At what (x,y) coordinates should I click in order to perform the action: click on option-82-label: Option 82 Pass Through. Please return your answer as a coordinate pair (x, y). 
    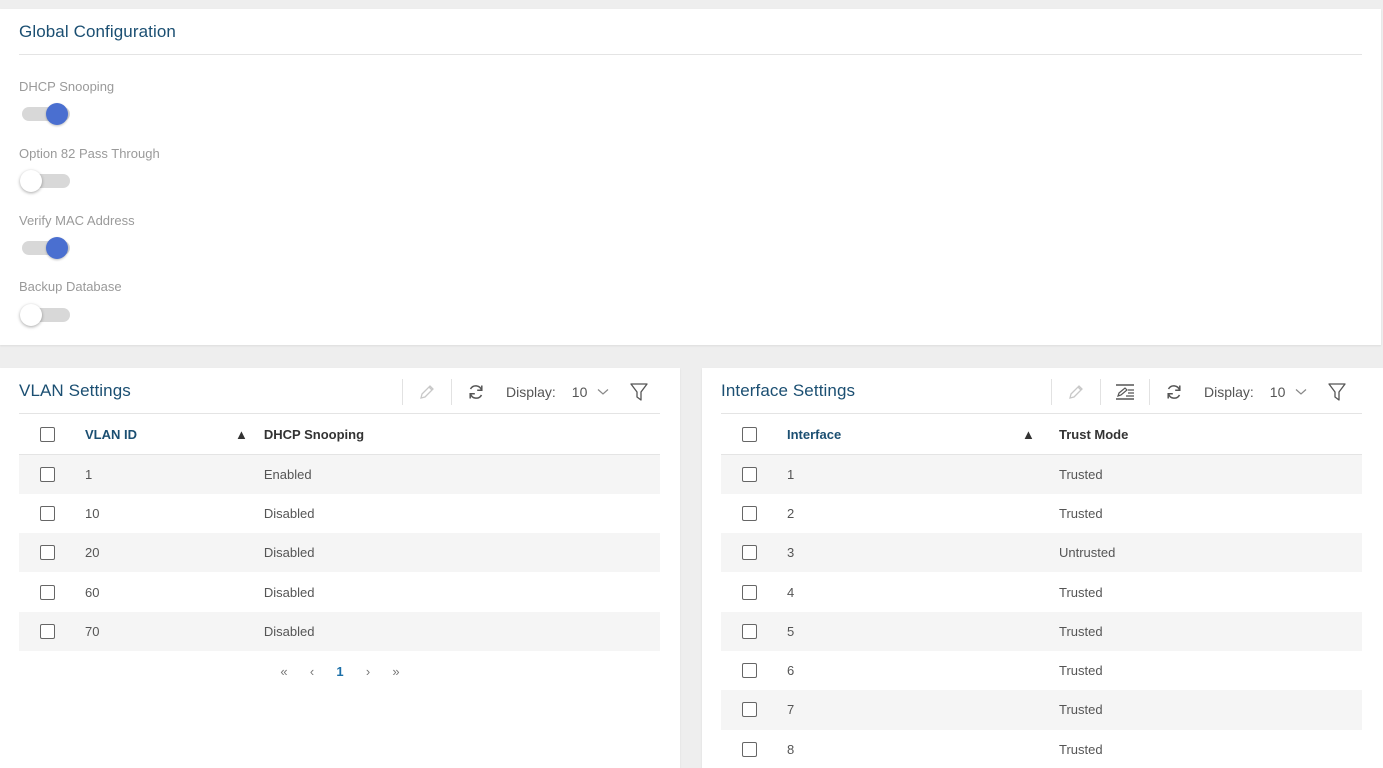
    Looking at the image, I should click on (89, 153).